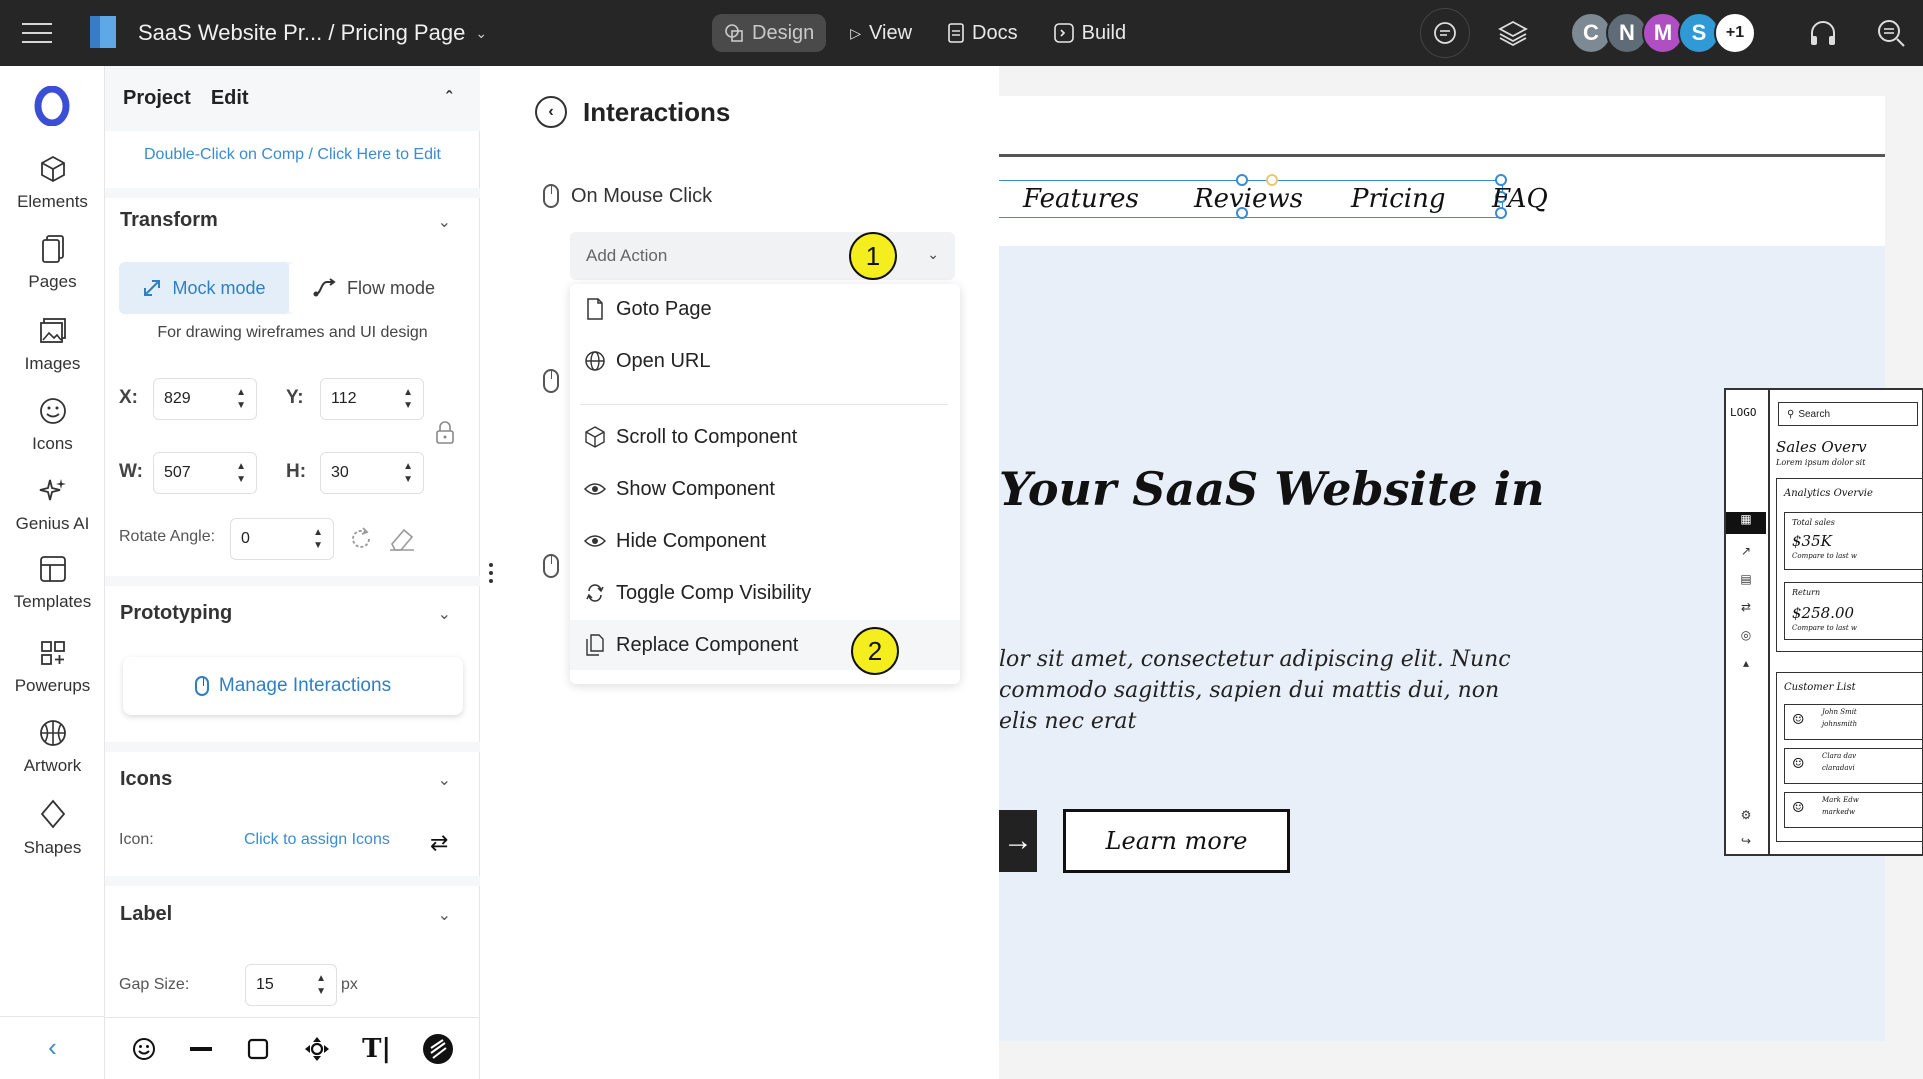 This screenshot has height=1079, width=1923. Describe the element at coordinates (204, 288) in the screenshot. I see `mock-mode-button: Mock mode` at that location.